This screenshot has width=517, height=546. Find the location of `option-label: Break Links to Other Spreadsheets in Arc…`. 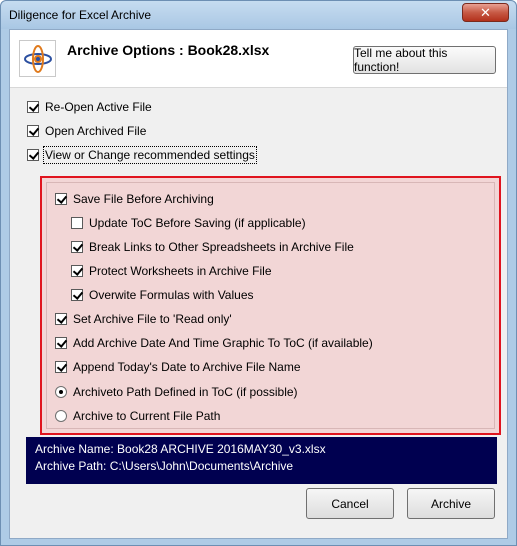

option-label: Break Links to Other Spreadsheets in Arc… is located at coordinates (221, 247).